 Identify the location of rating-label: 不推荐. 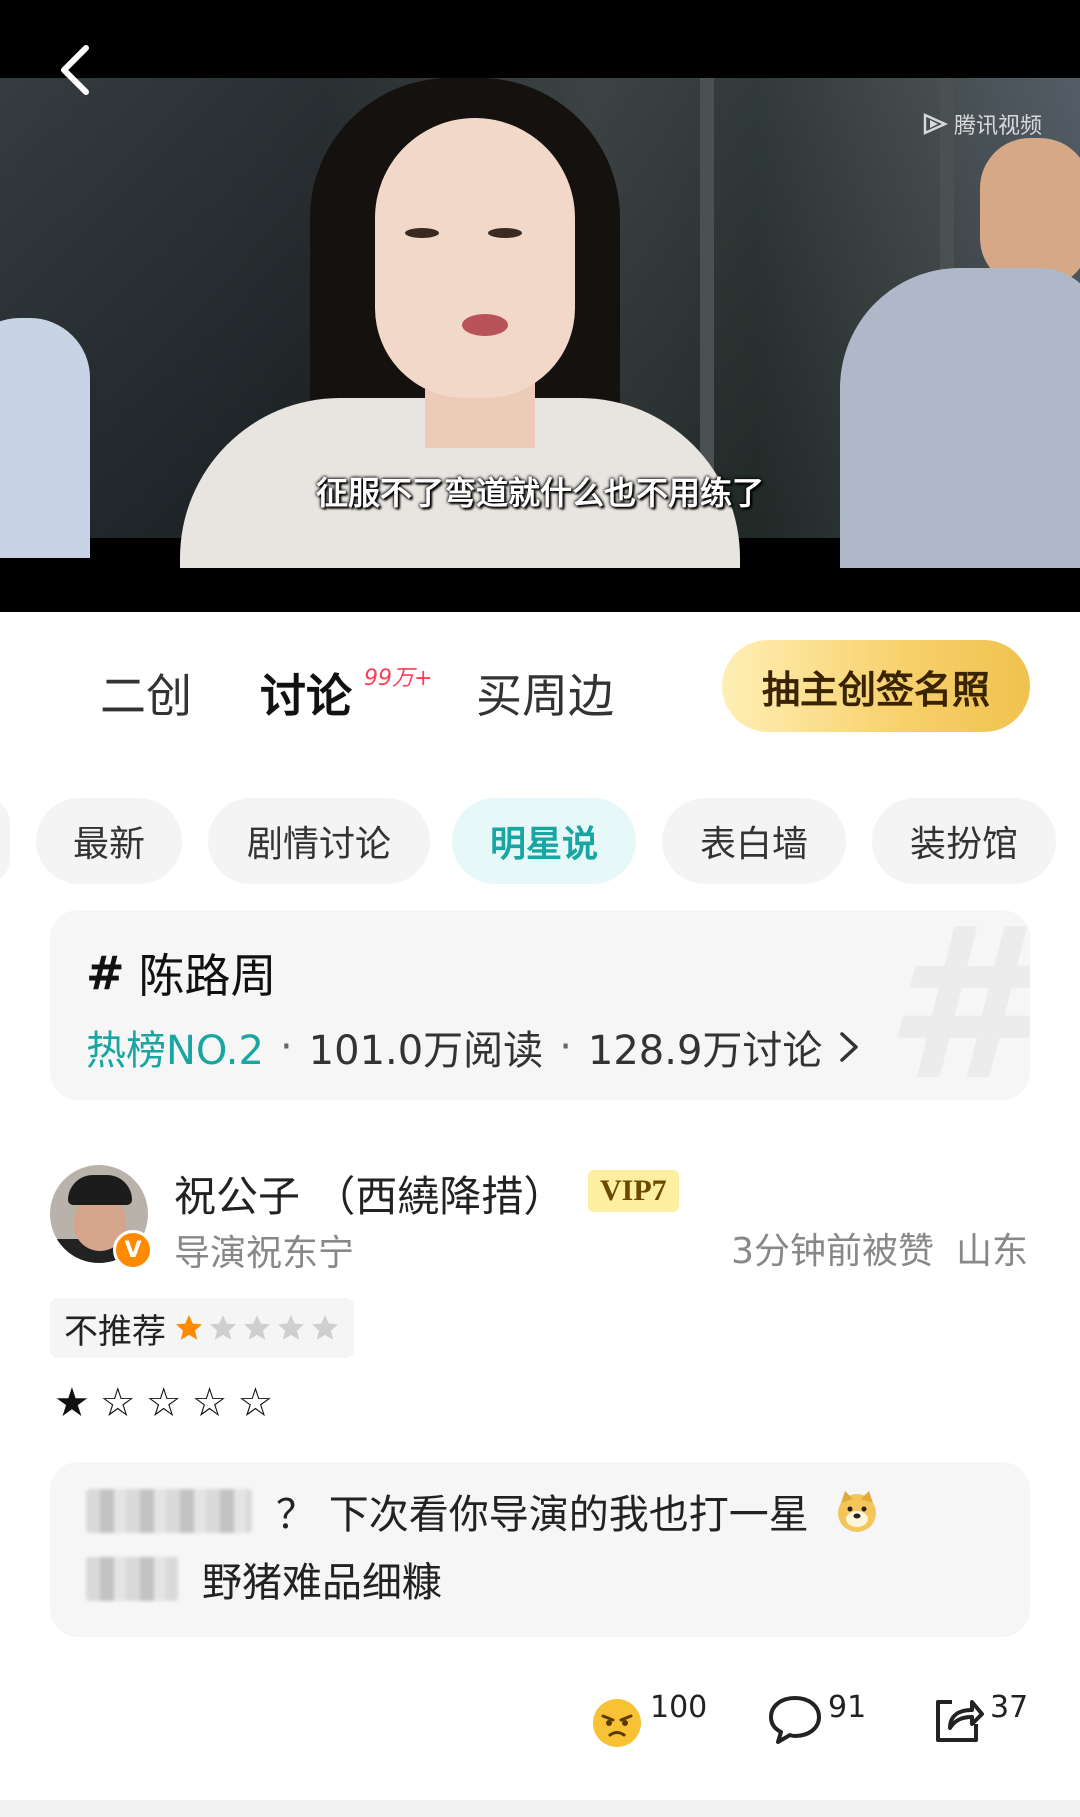
(115, 1331).